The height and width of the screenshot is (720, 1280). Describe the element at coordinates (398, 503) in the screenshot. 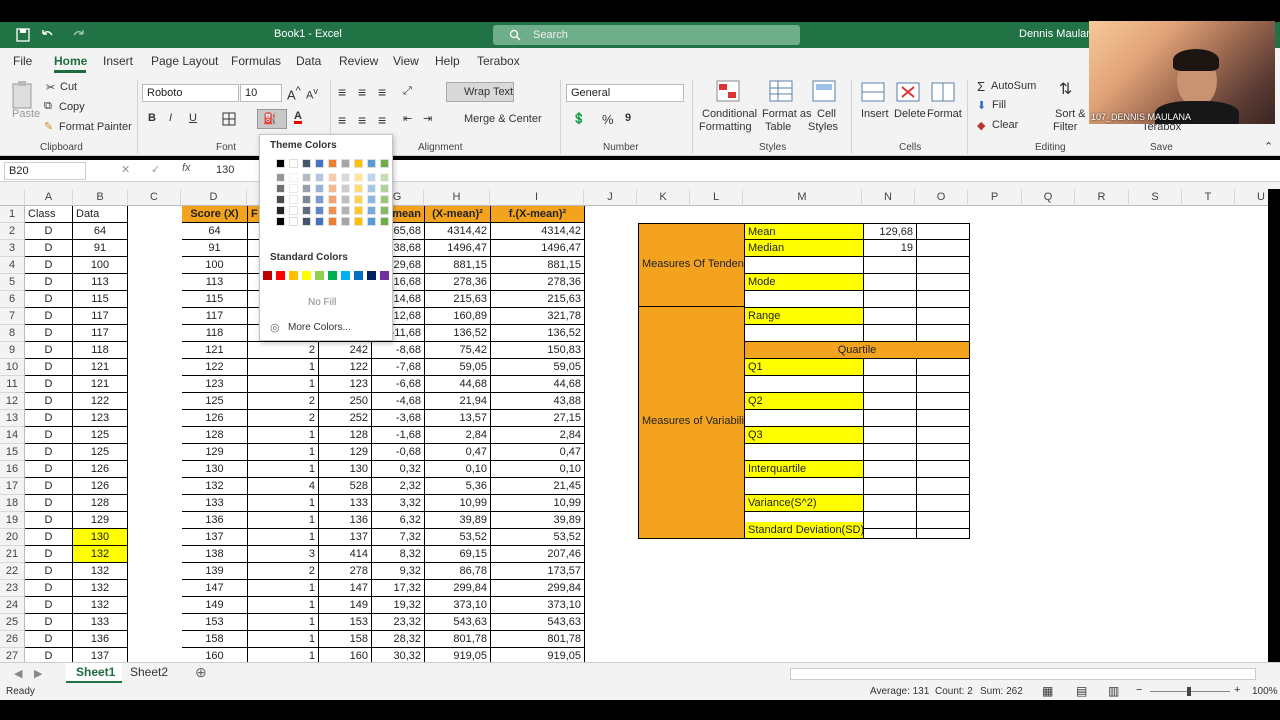

I see `table-cell-gm: 3,32` at that location.